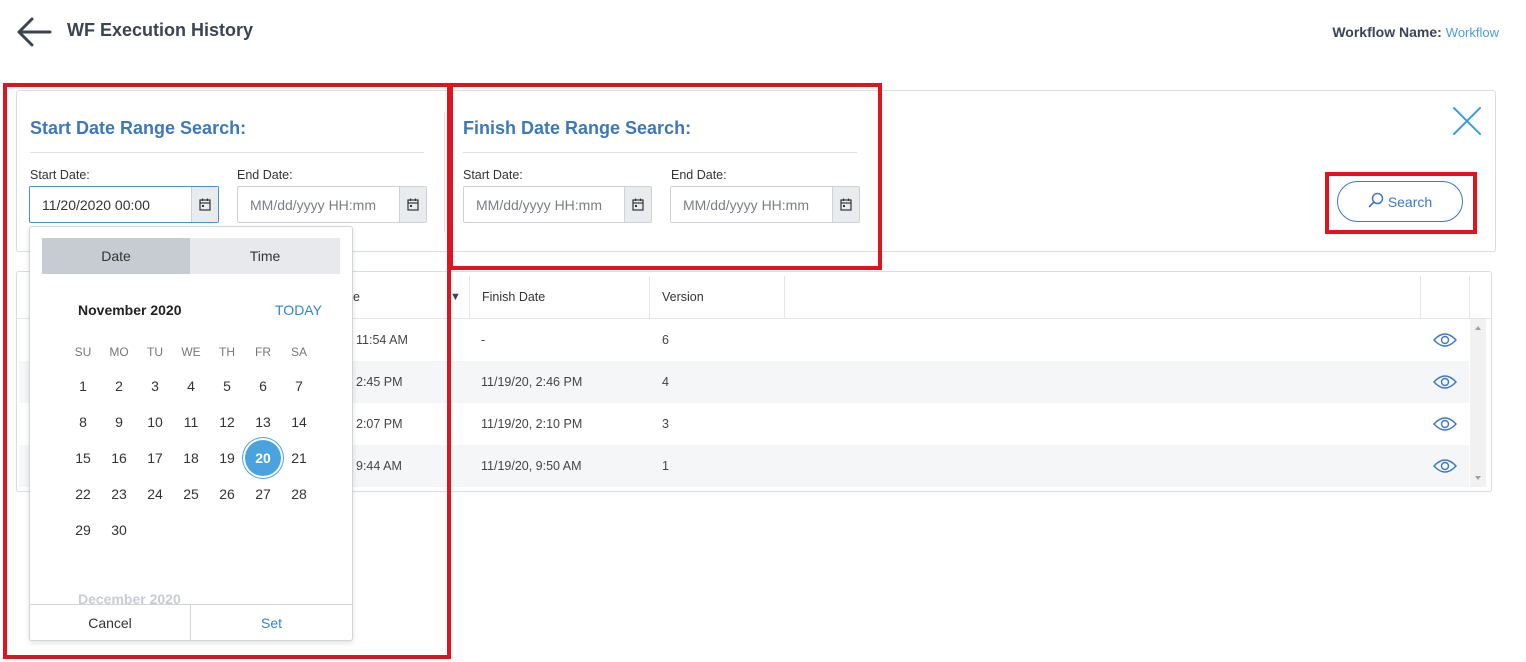 This screenshot has height=662, width=1526. I want to click on finish-range-end-input: MM/dd/yyyy HH:mm, so click(765, 204).